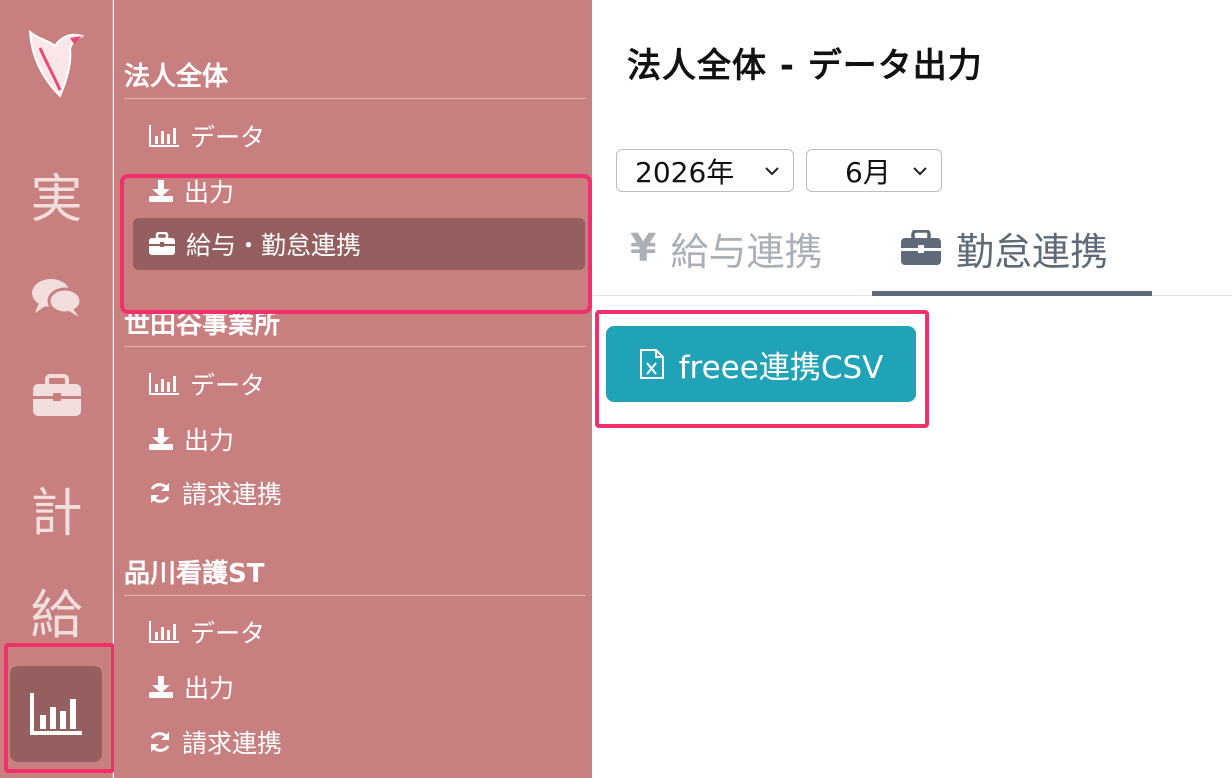 This screenshot has width=1232, height=778. Describe the element at coordinates (805, 66) in the screenshot. I see `page-title: 法人全体 - データ出力` at that location.